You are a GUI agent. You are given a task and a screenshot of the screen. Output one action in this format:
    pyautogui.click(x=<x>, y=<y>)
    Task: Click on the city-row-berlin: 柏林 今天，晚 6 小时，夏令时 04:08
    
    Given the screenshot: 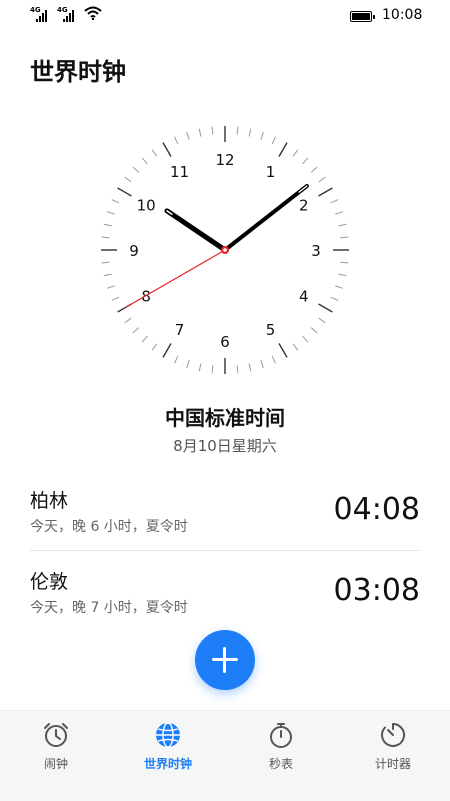 What is the action you would take?
    pyautogui.click(x=225, y=510)
    